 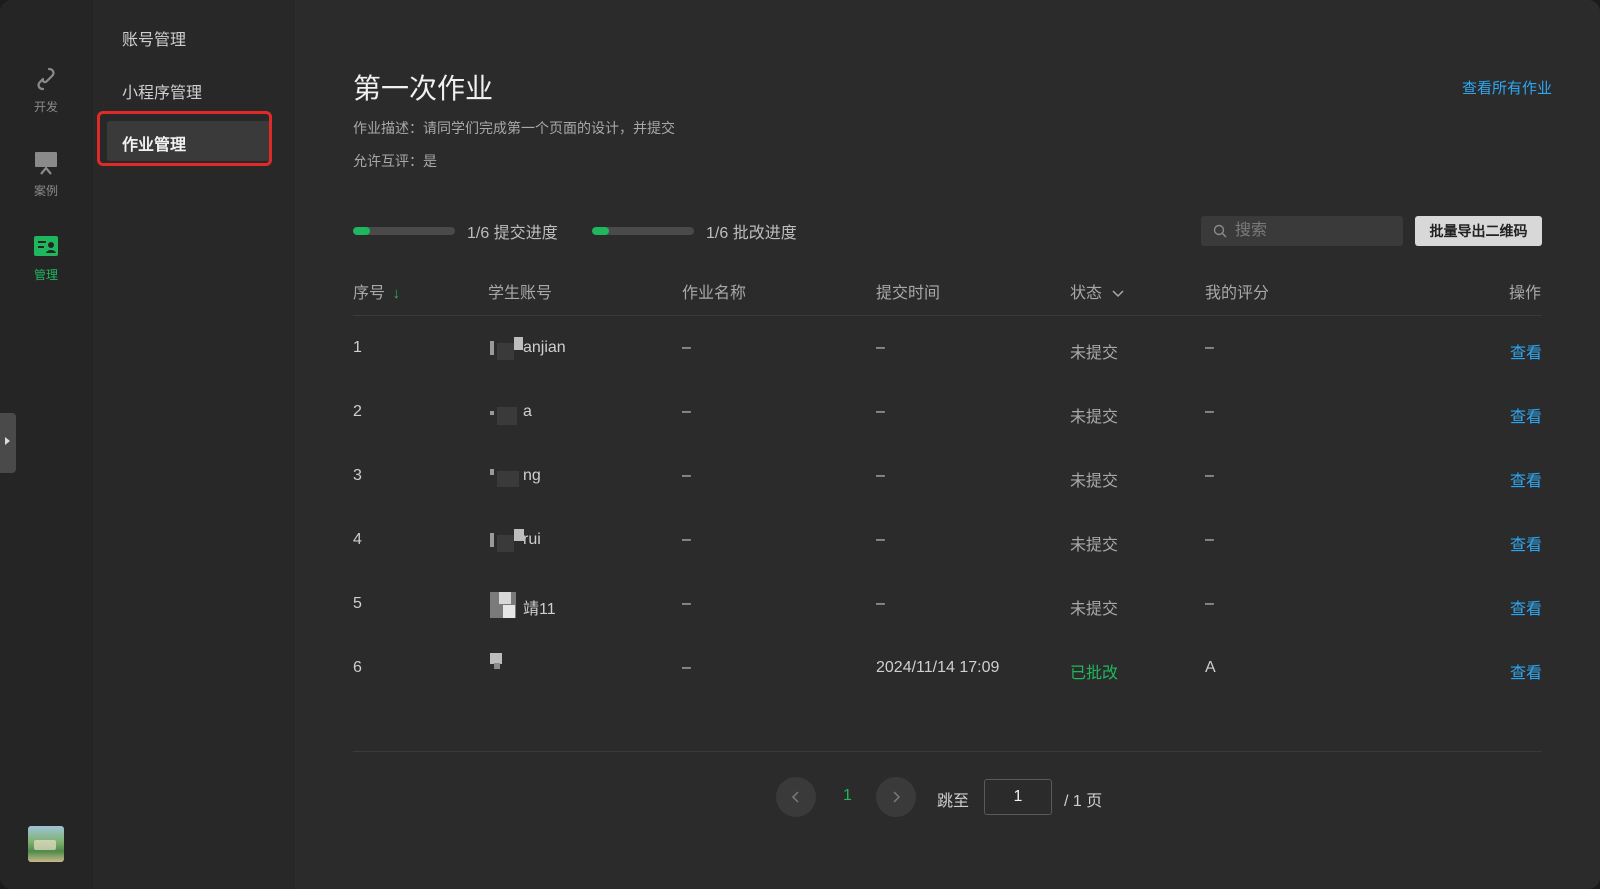 I want to click on rail-item-cases: 案例, so click(x=46, y=174).